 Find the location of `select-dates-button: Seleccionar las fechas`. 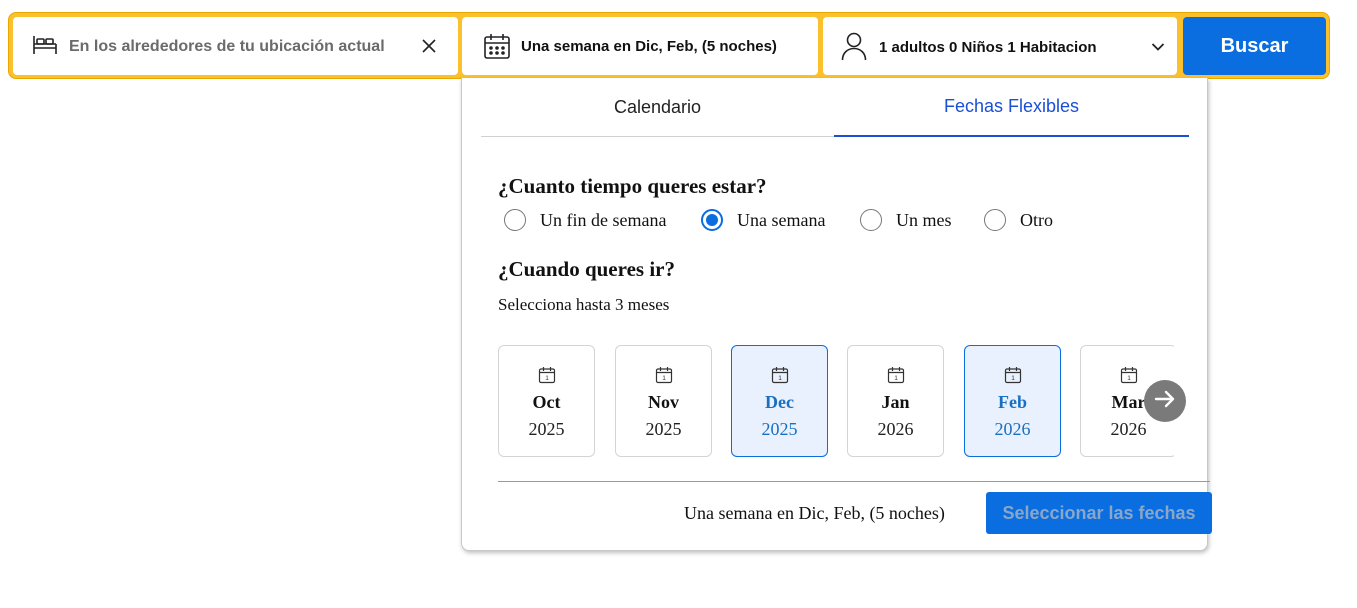

select-dates-button: Seleccionar las fechas is located at coordinates (1099, 513).